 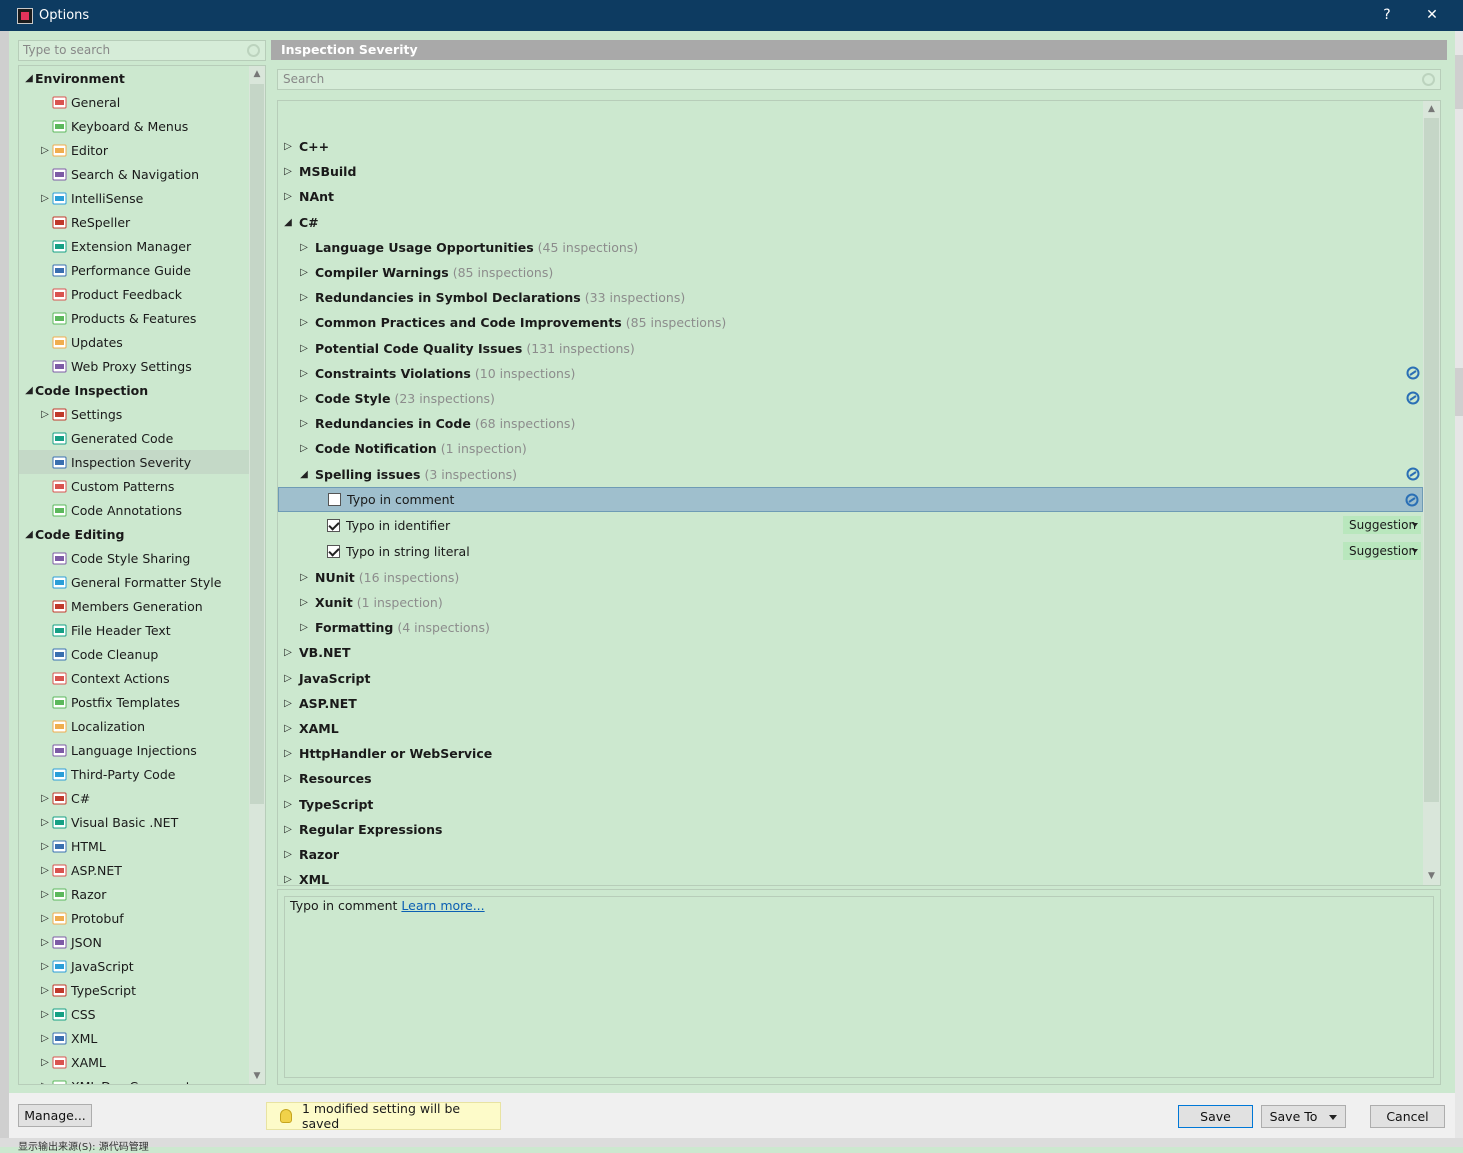 What do you see at coordinates (850, 525) in the screenshot?
I see `inspection-item-typo-in-identifier: Typo in identifier Suggestion` at bounding box center [850, 525].